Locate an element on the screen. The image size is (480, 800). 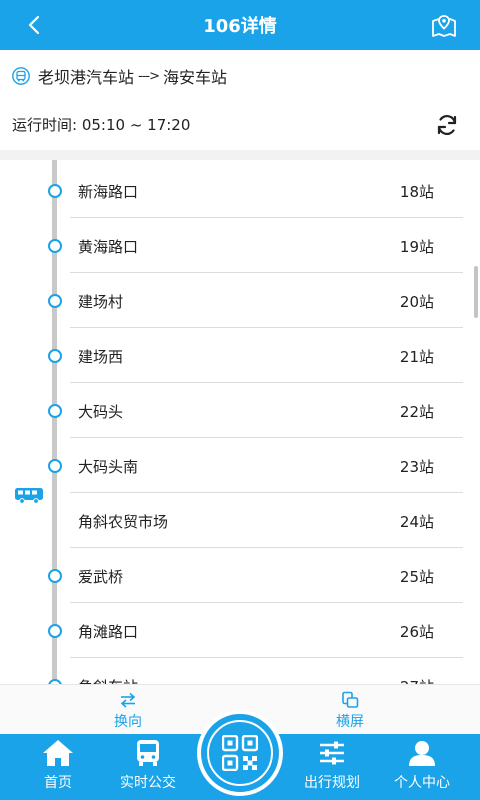
switch-direction-button: 换向 is located at coordinates (128, 710).